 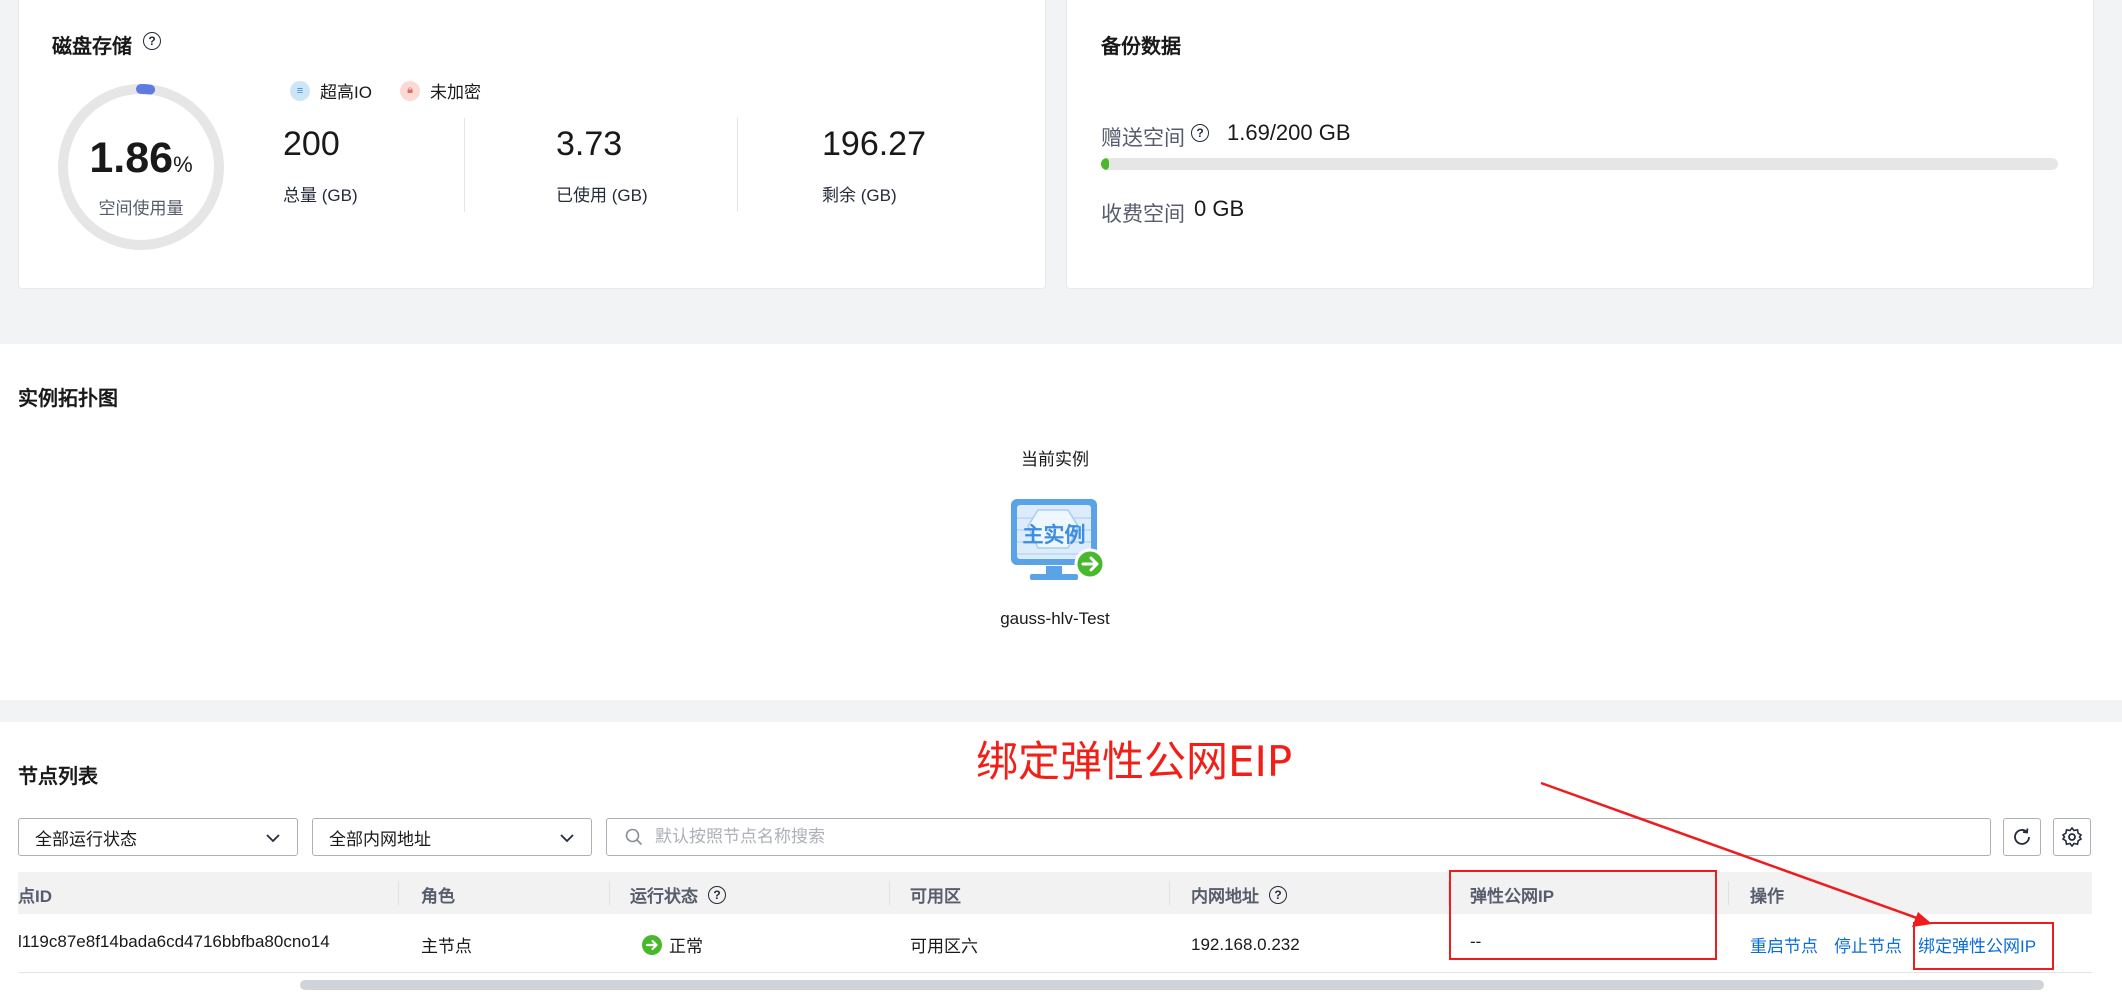 I want to click on stat-total-label: 总量 (GB), so click(x=320, y=195).